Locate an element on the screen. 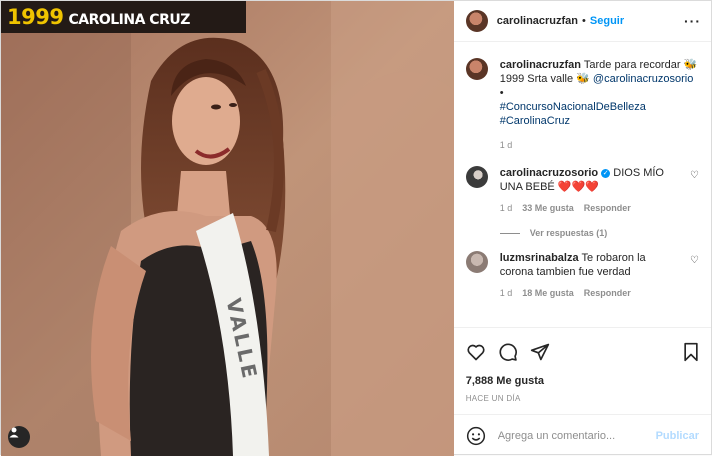 This screenshot has width=712, height=456. hashtag-link: #CarolinaCruz is located at coordinates (535, 121).